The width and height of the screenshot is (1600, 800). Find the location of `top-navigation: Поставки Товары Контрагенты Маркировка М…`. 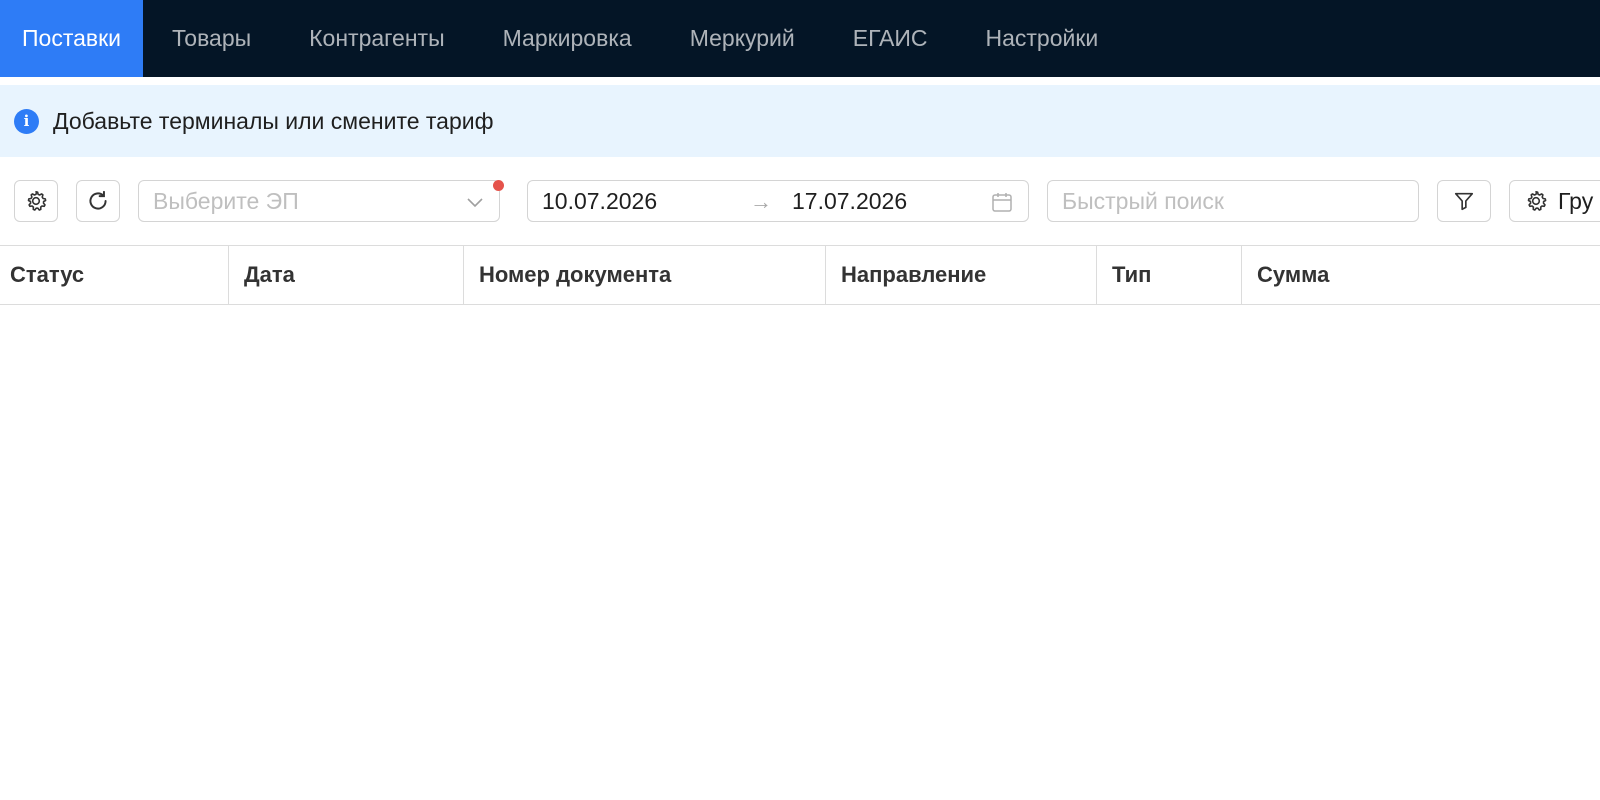

top-navigation: Поставки Товары Контрагенты Маркировка М… is located at coordinates (800, 38).